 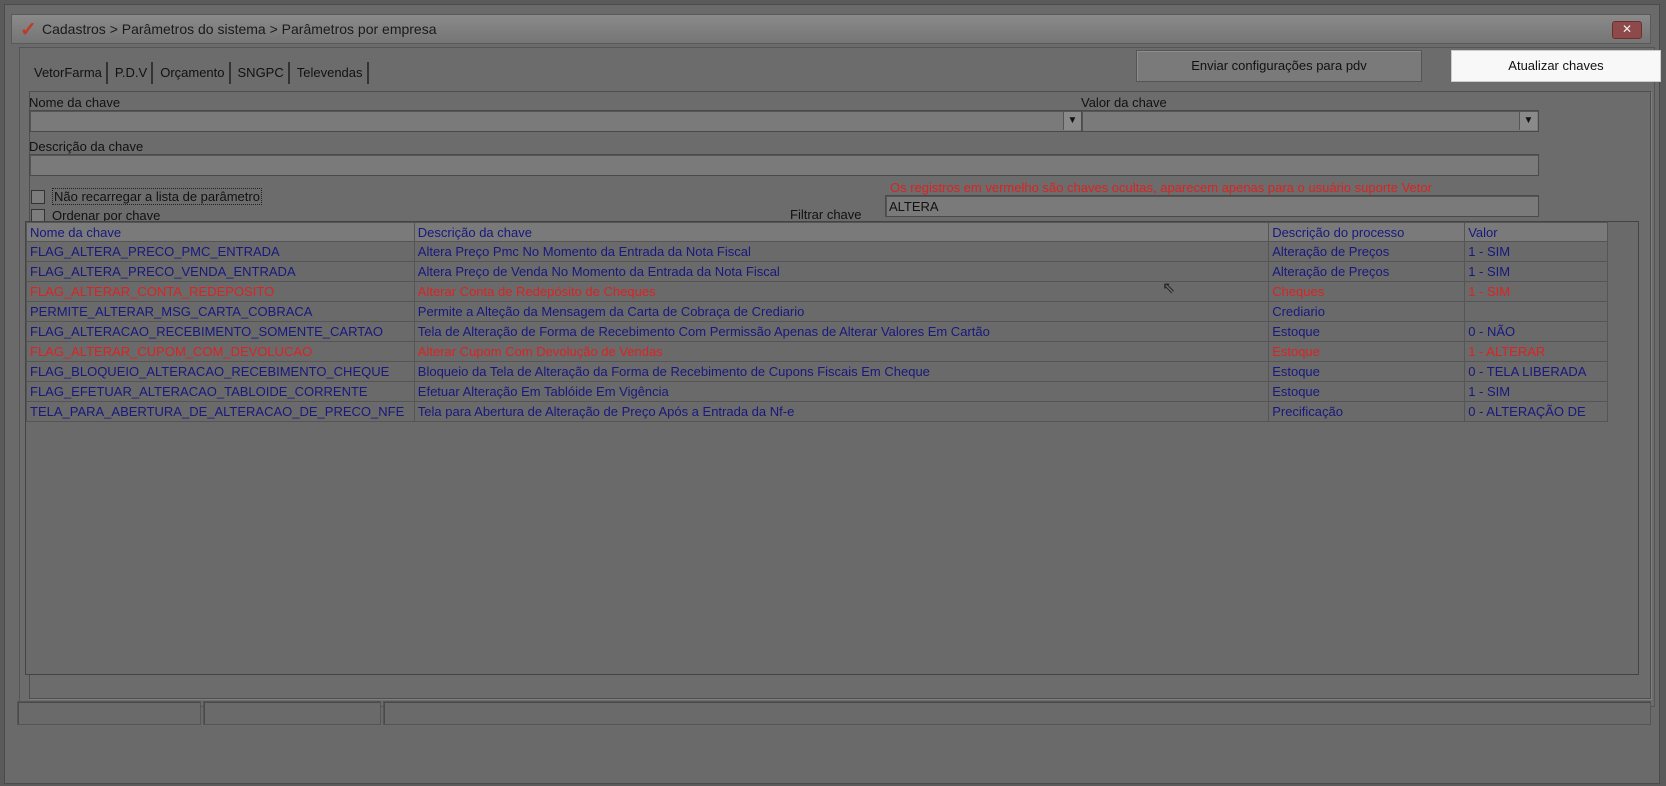 I want to click on cell-value: 0 - NÃO, so click(x=1536, y=331).